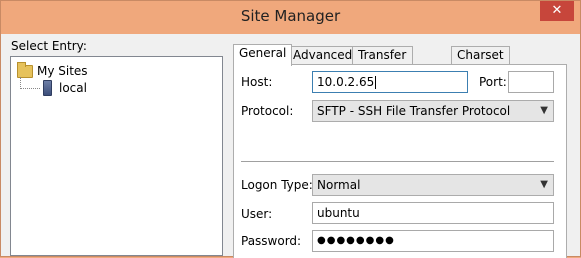 The height and width of the screenshot is (258, 581). I want to click on tree-item-my-sites: My Sites, so click(52, 70).